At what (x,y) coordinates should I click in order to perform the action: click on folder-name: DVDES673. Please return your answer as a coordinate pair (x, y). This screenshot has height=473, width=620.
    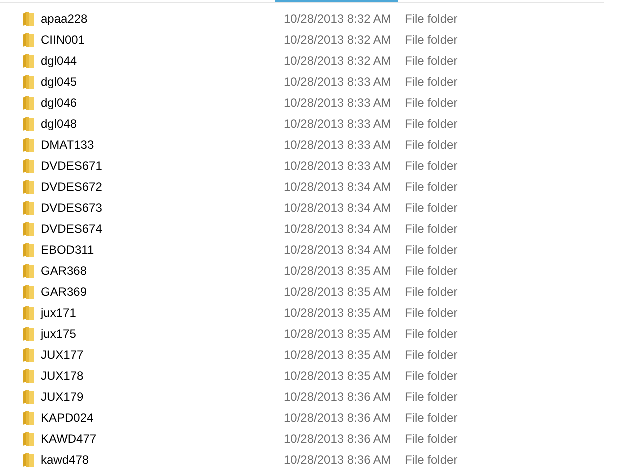
    Looking at the image, I should click on (162, 207).